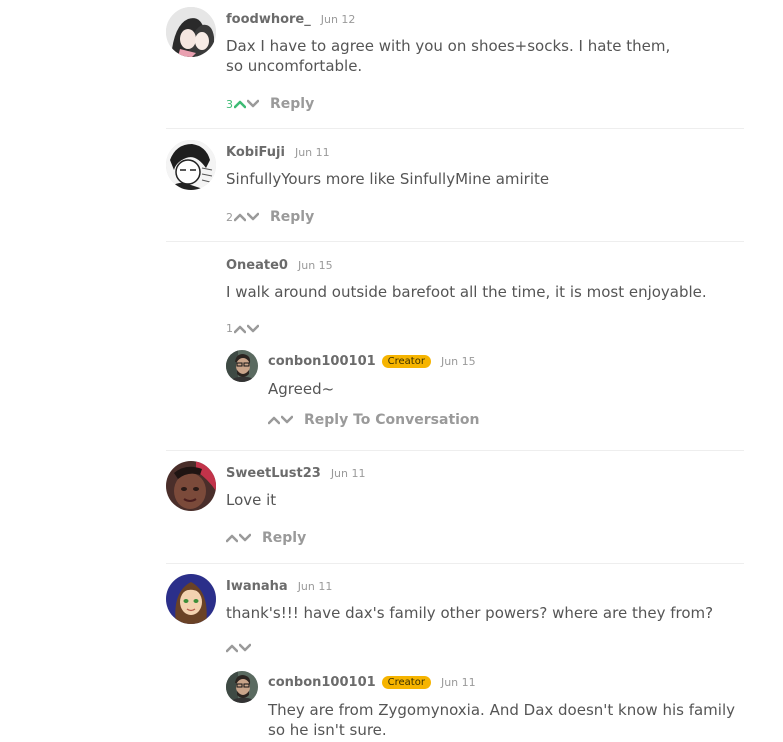 Image resolution: width=783 pixels, height=742 pixels. What do you see at coordinates (301, 389) in the screenshot?
I see `comment-text: Agreed~` at bounding box center [301, 389].